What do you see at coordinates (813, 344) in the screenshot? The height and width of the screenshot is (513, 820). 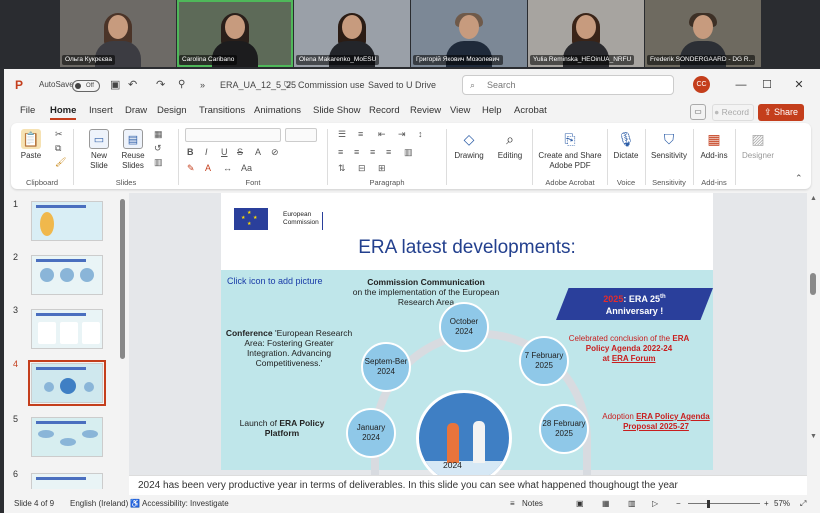 I see `slide-scrollbar: ▲ ▼` at bounding box center [813, 344].